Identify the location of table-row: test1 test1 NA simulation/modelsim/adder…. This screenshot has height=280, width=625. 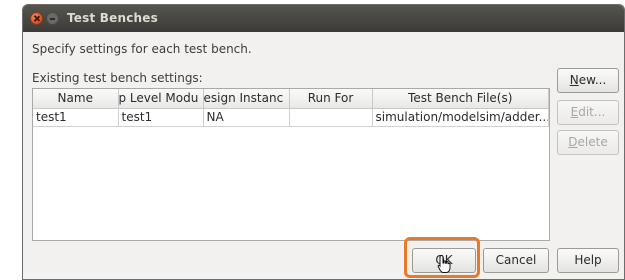
(291, 117).